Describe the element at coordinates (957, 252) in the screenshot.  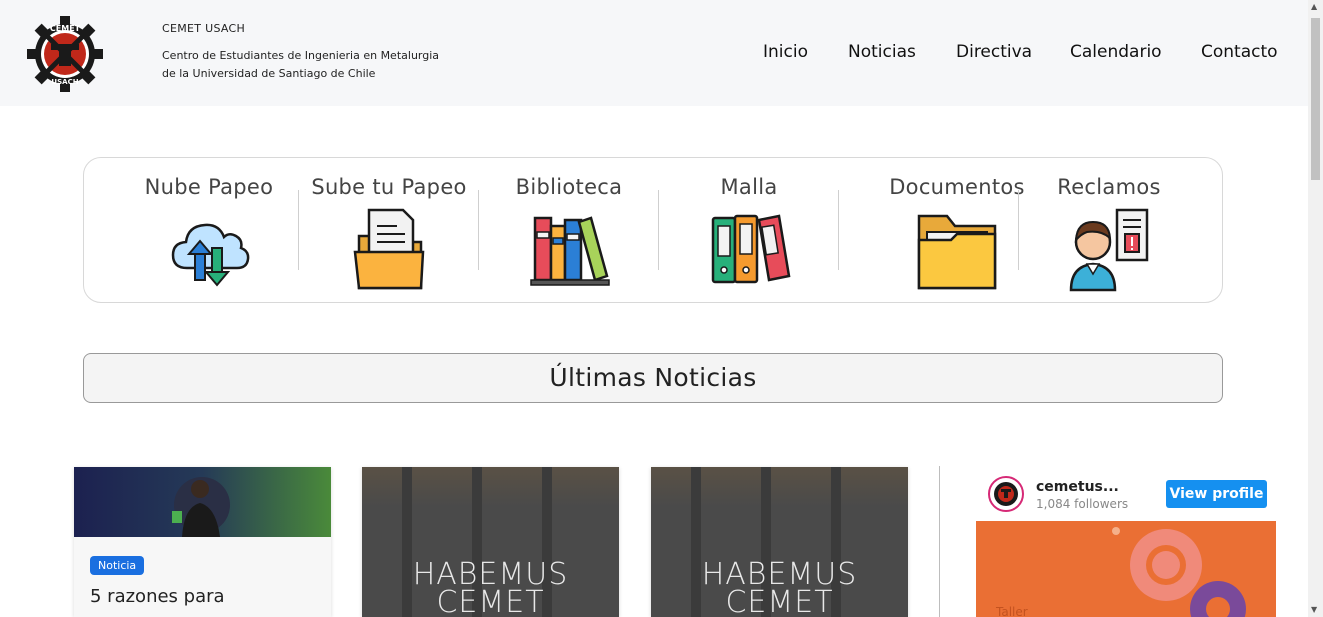
I see `folder-icon` at that location.